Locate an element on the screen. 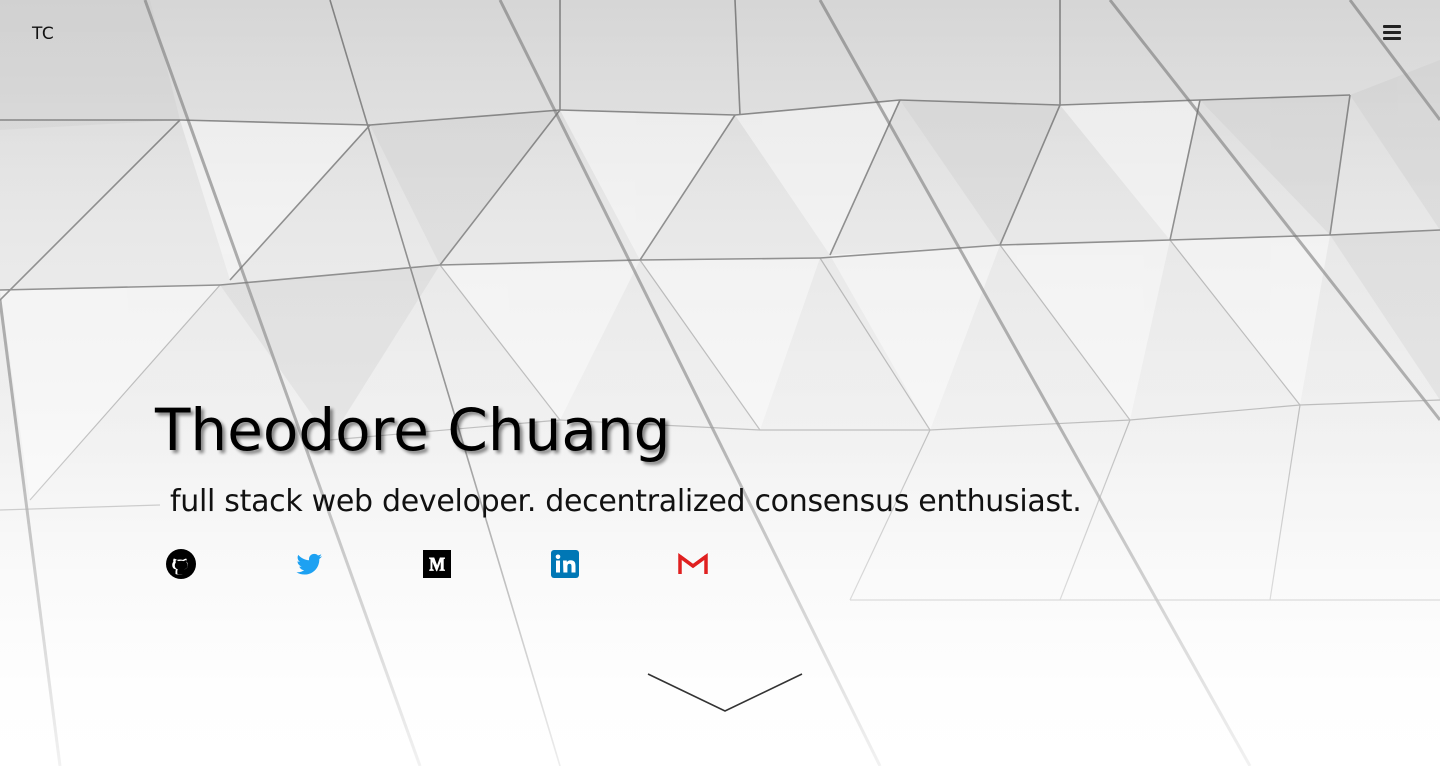 Image resolution: width=1440 pixels, height=766 pixels. linkedin-link is located at coordinates (565, 564).